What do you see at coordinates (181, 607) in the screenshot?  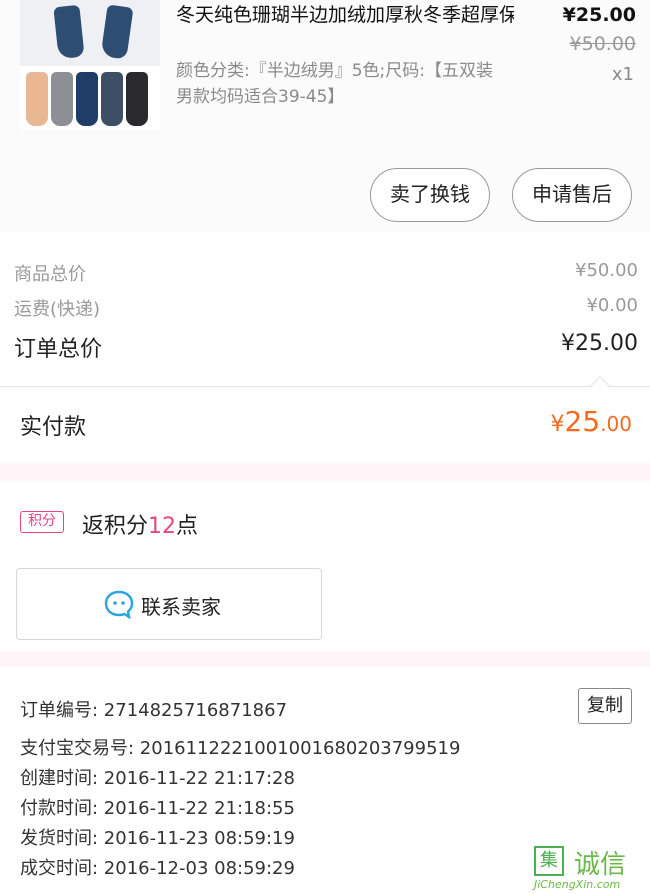 I see `contact-seller-label: 联系卖家` at bounding box center [181, 607].